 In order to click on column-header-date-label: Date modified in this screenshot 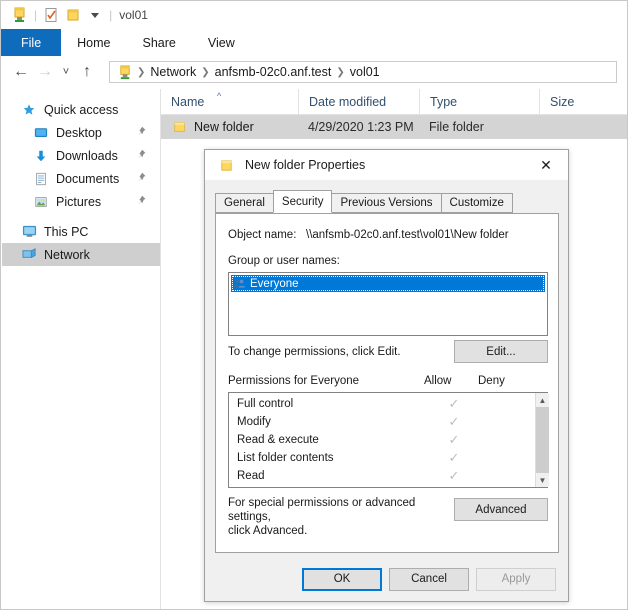, I will do `click(348, 101)`.